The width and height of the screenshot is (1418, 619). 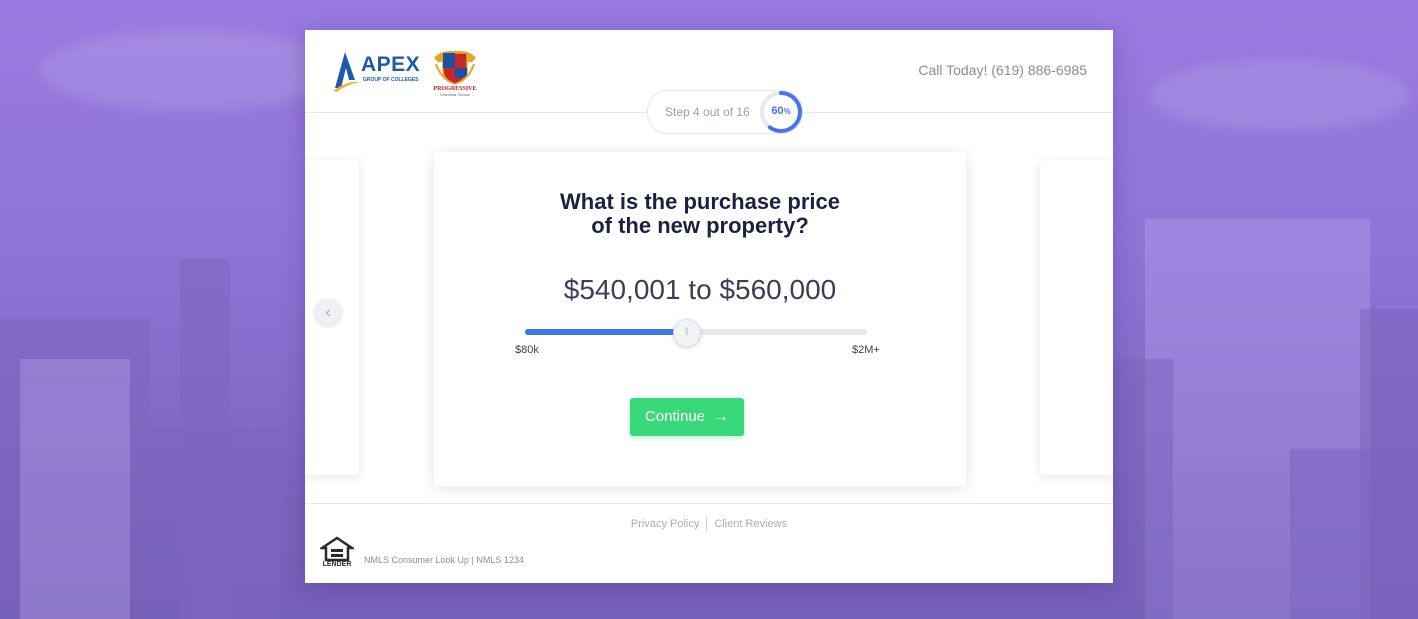 I want to click on slider-min-label: $80k, so click(x=527, y=350).